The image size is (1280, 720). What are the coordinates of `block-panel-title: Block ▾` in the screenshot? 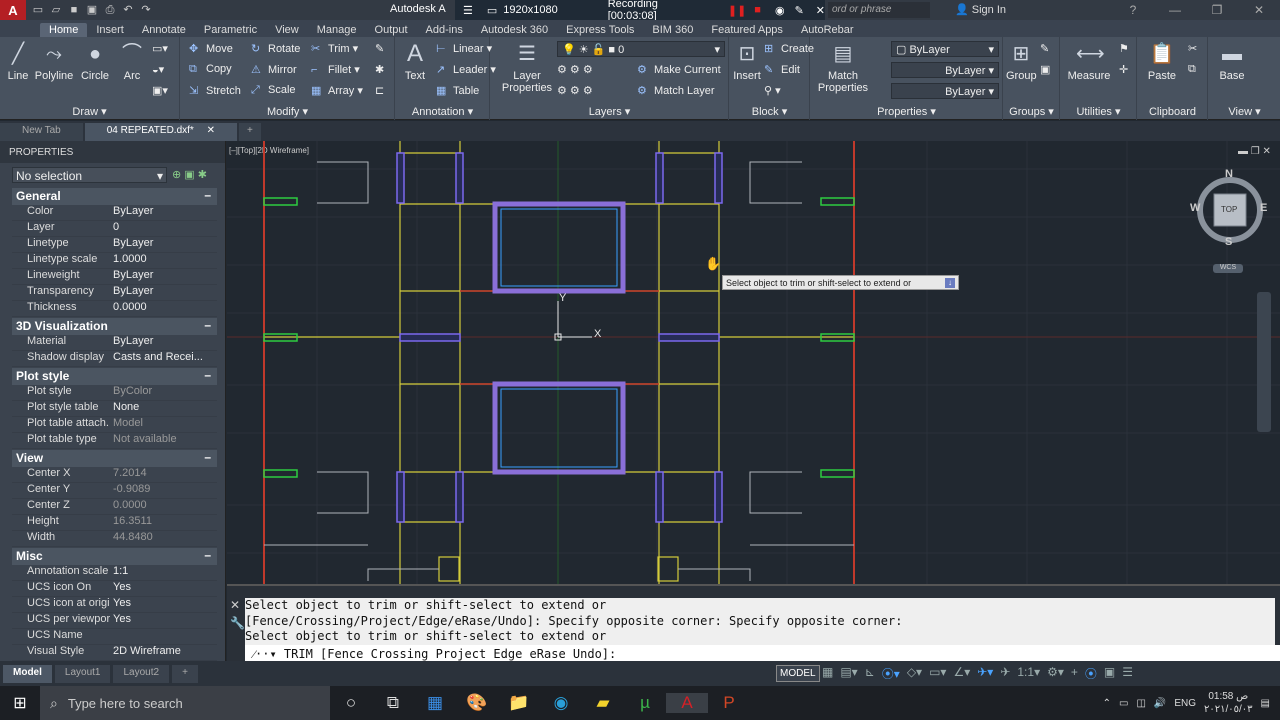 It's located at (769, 111).